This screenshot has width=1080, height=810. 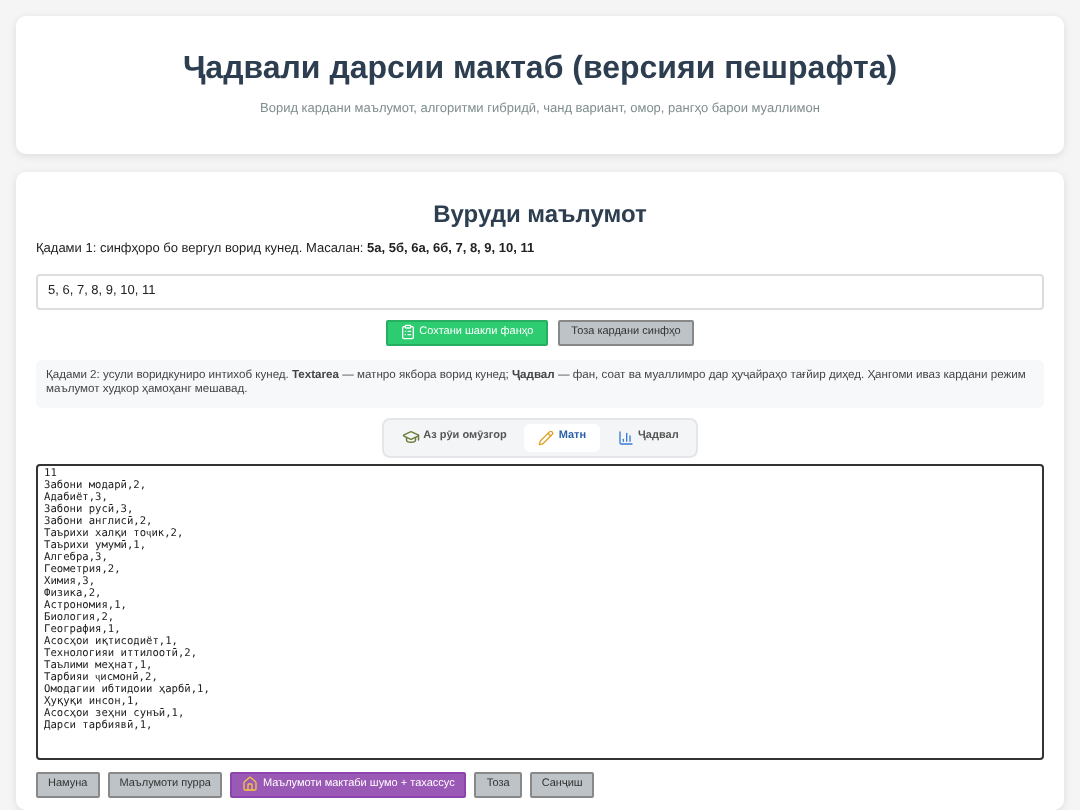 What do you see at coordinates (250, 784) in the screenshot?
I see `house-icon` at bounding box center [250, 784].